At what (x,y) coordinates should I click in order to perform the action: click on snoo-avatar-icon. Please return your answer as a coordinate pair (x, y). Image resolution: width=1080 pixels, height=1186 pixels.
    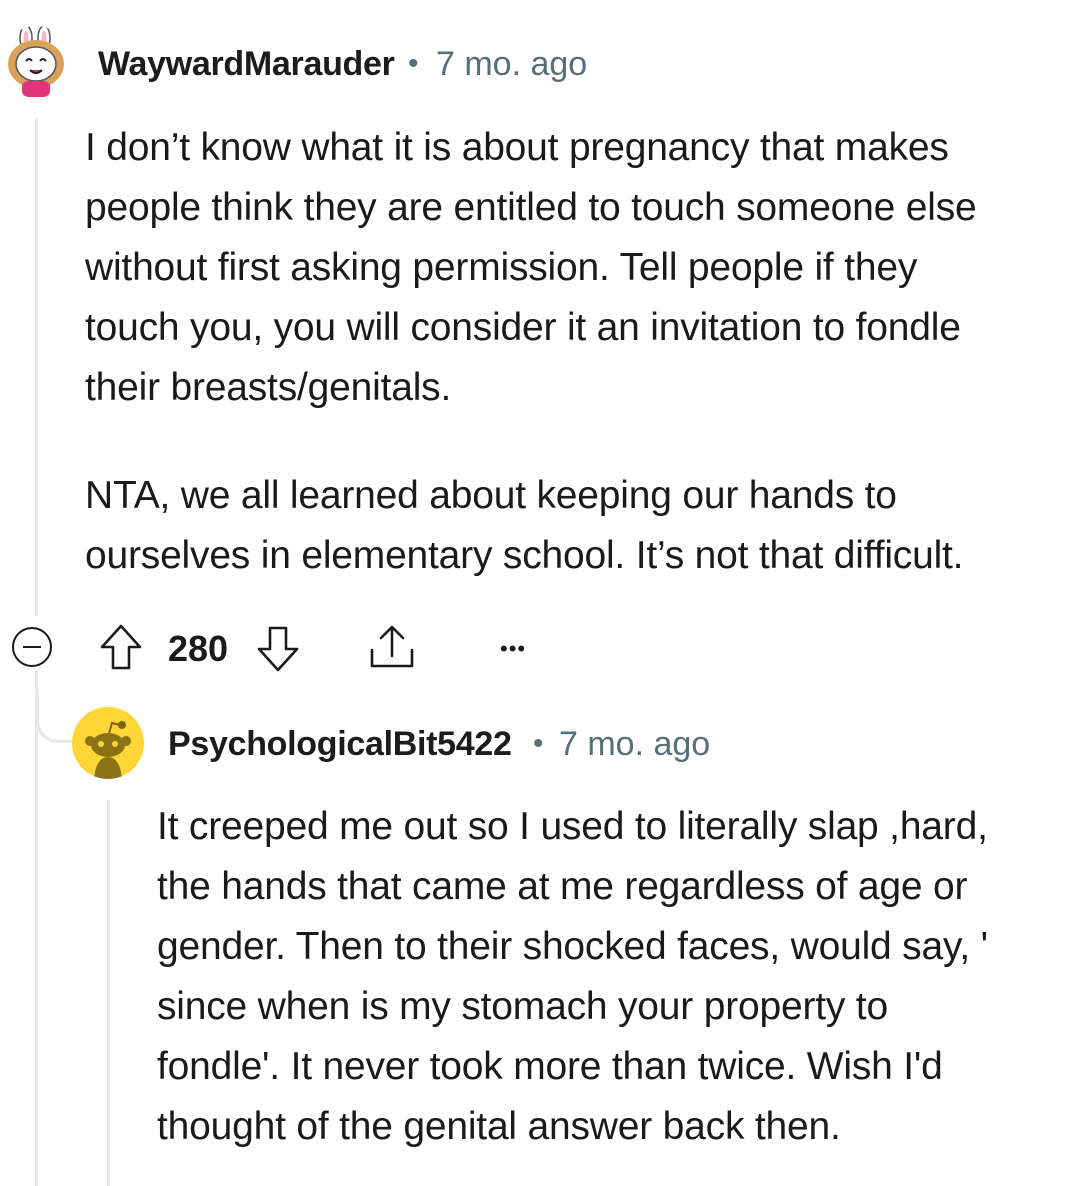
    Looking at the image, I should click on (36, 61).